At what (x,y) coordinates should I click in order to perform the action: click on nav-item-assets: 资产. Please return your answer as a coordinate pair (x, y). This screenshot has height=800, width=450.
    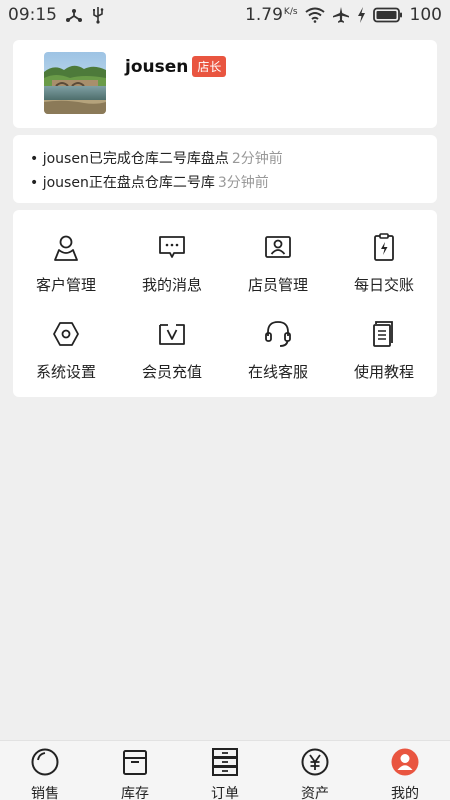
    Looking at the image, I should click on (315, 770).